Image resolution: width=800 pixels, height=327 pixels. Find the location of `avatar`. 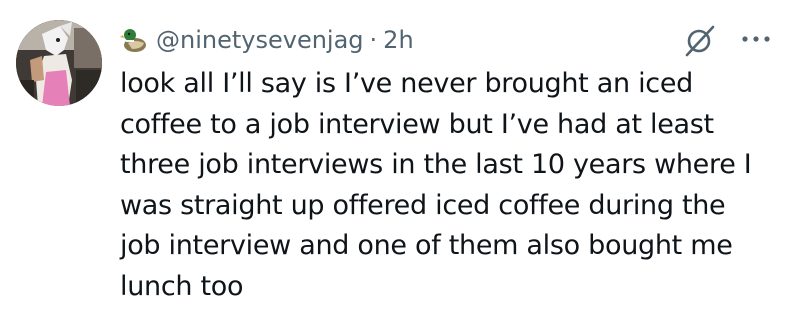

avatar is located at coordinates (59, 63).